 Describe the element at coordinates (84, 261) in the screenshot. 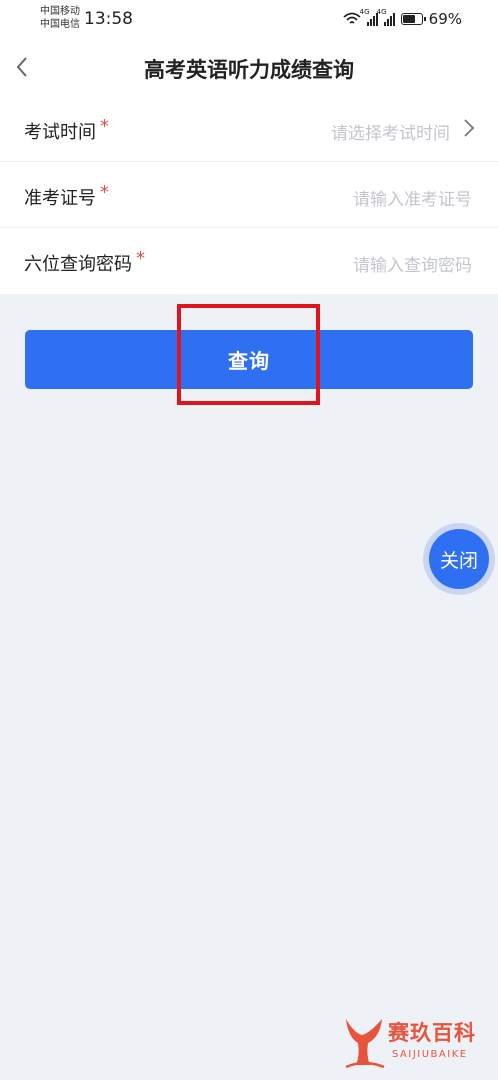

I see `query-password-label: 六位查询密码 *` at that location.